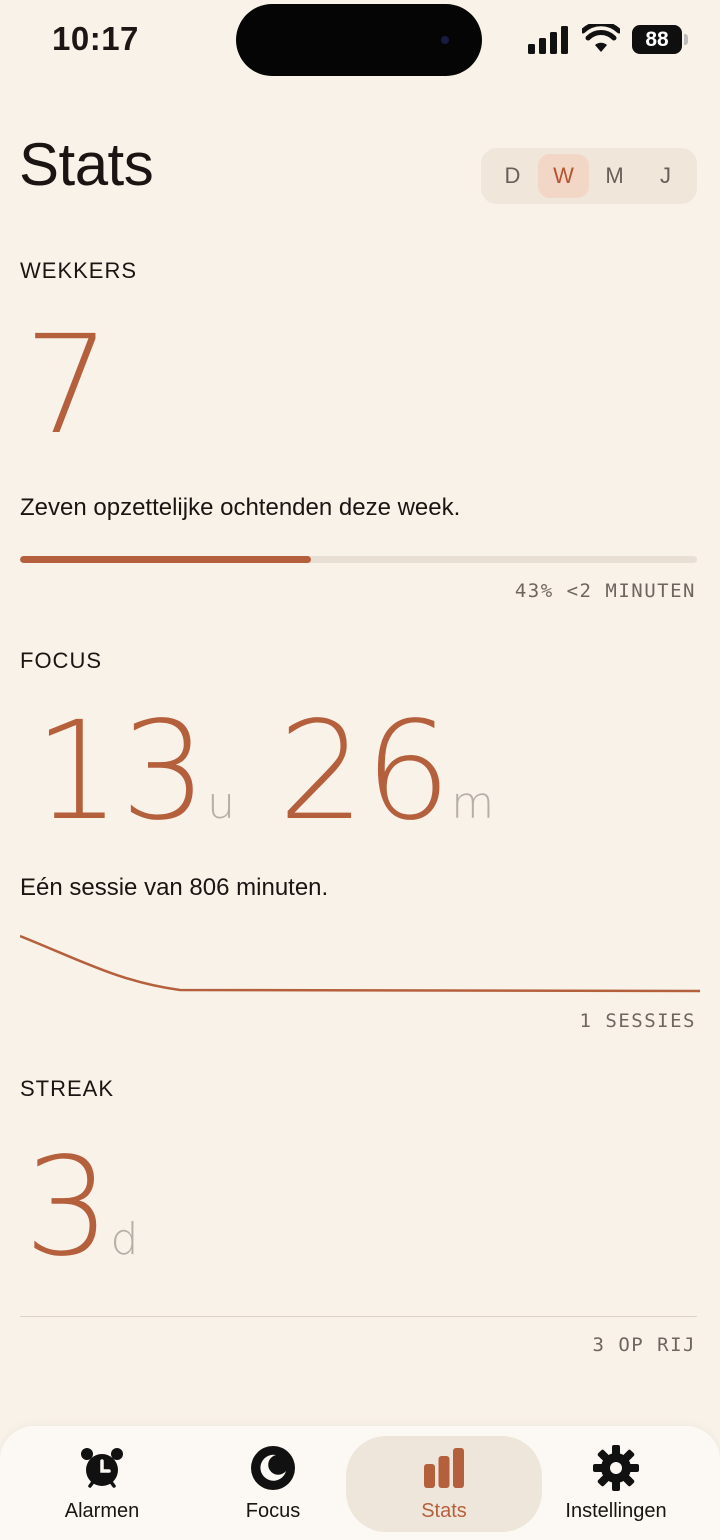 The image size is (720, 1540). I want to click on wekkers-caption: 43% <2 MINUTEN, so click(605, 591).